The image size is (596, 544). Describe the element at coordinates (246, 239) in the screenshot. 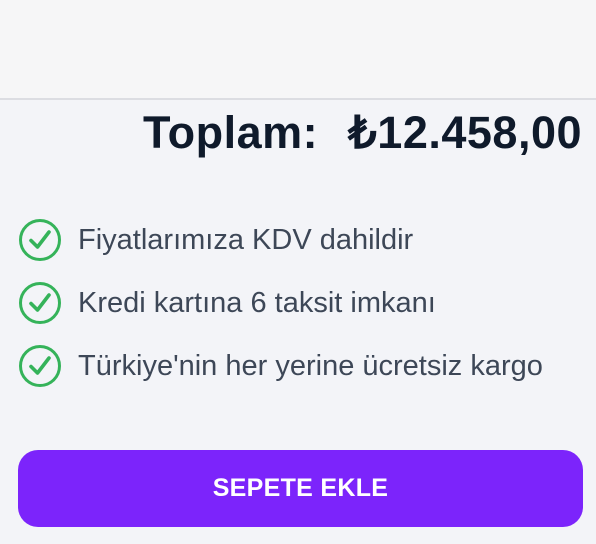

I see `feature-text: Fiyatlarımıza KDV dahildir` at that location.